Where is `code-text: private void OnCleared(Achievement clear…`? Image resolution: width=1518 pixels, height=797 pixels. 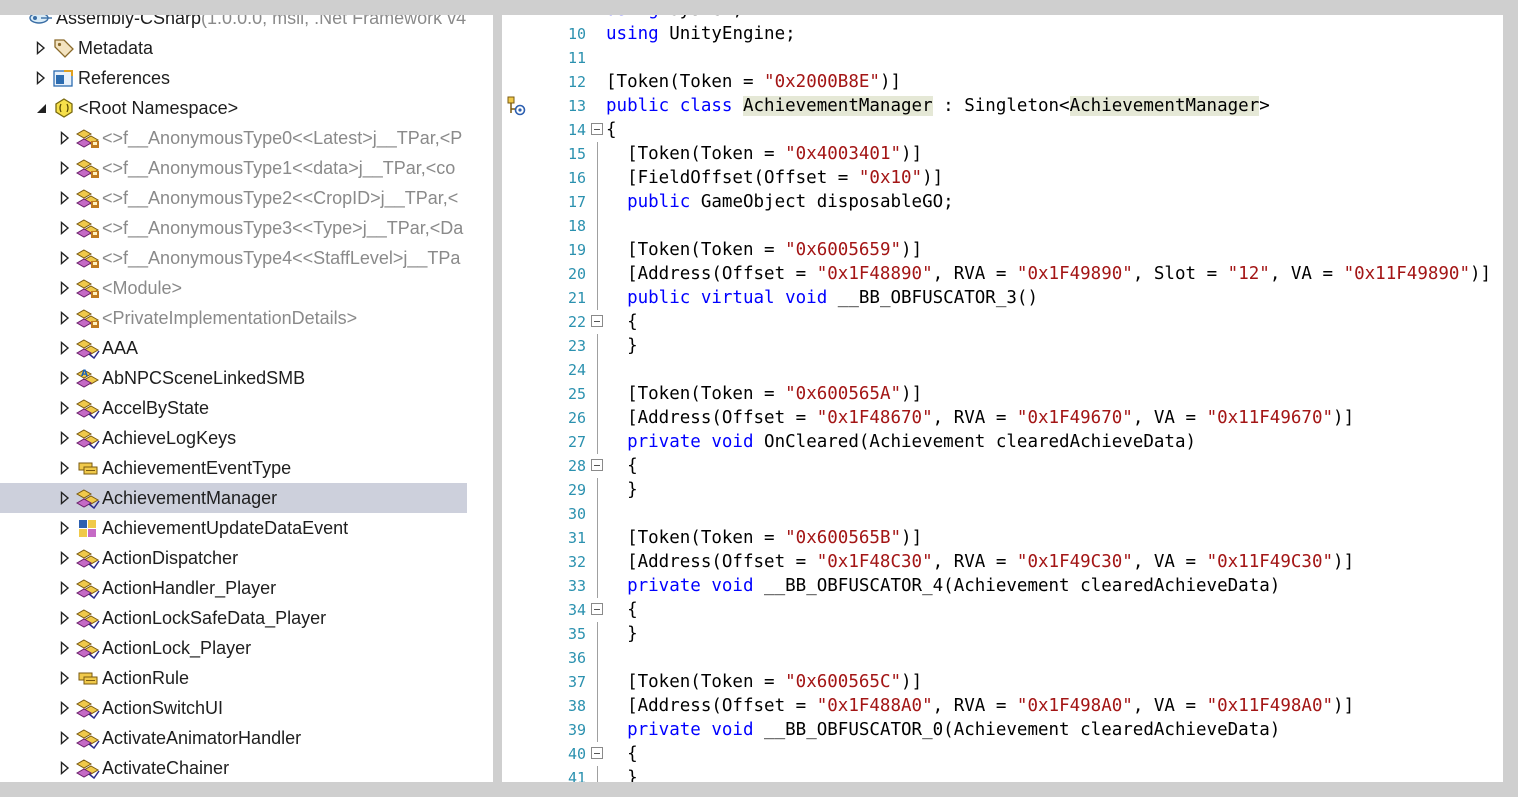
code-text: private void OnCleared(Achievement clear… is located at coordinates (901, 442).